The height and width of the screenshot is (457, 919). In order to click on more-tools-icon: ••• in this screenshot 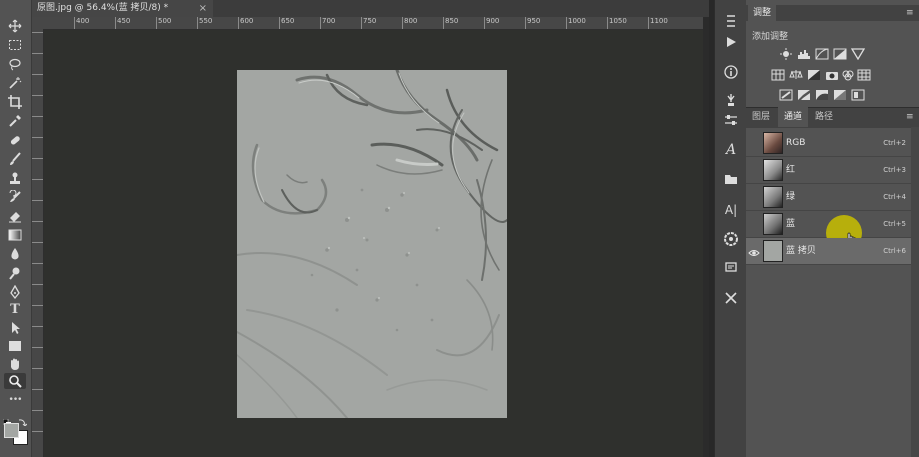, I will do `click(15, 400)`.